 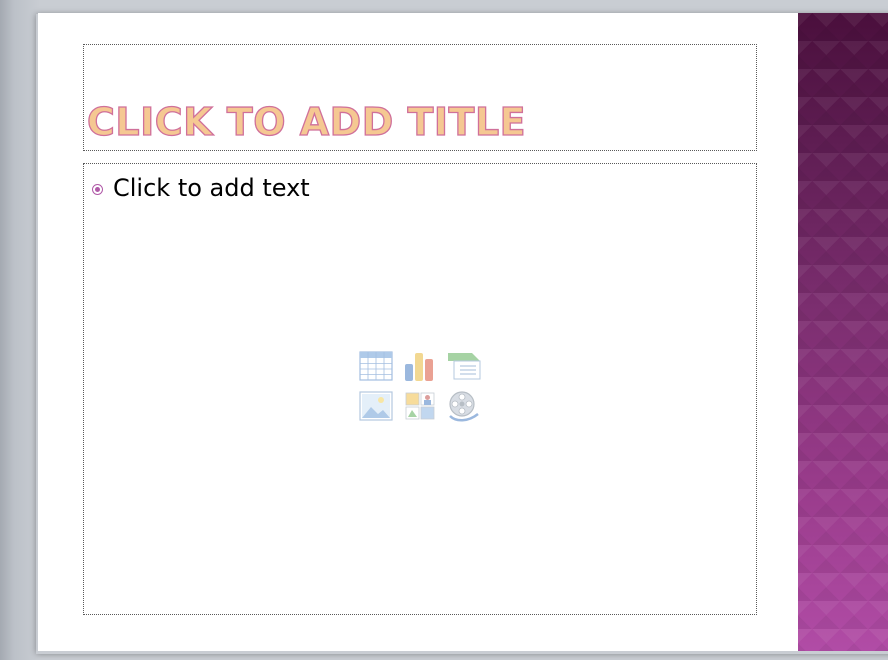 What do you see at coordinates (376, 406) in the screenshot?
I see `insert-picture-icon` at bounding box center [376, 406].